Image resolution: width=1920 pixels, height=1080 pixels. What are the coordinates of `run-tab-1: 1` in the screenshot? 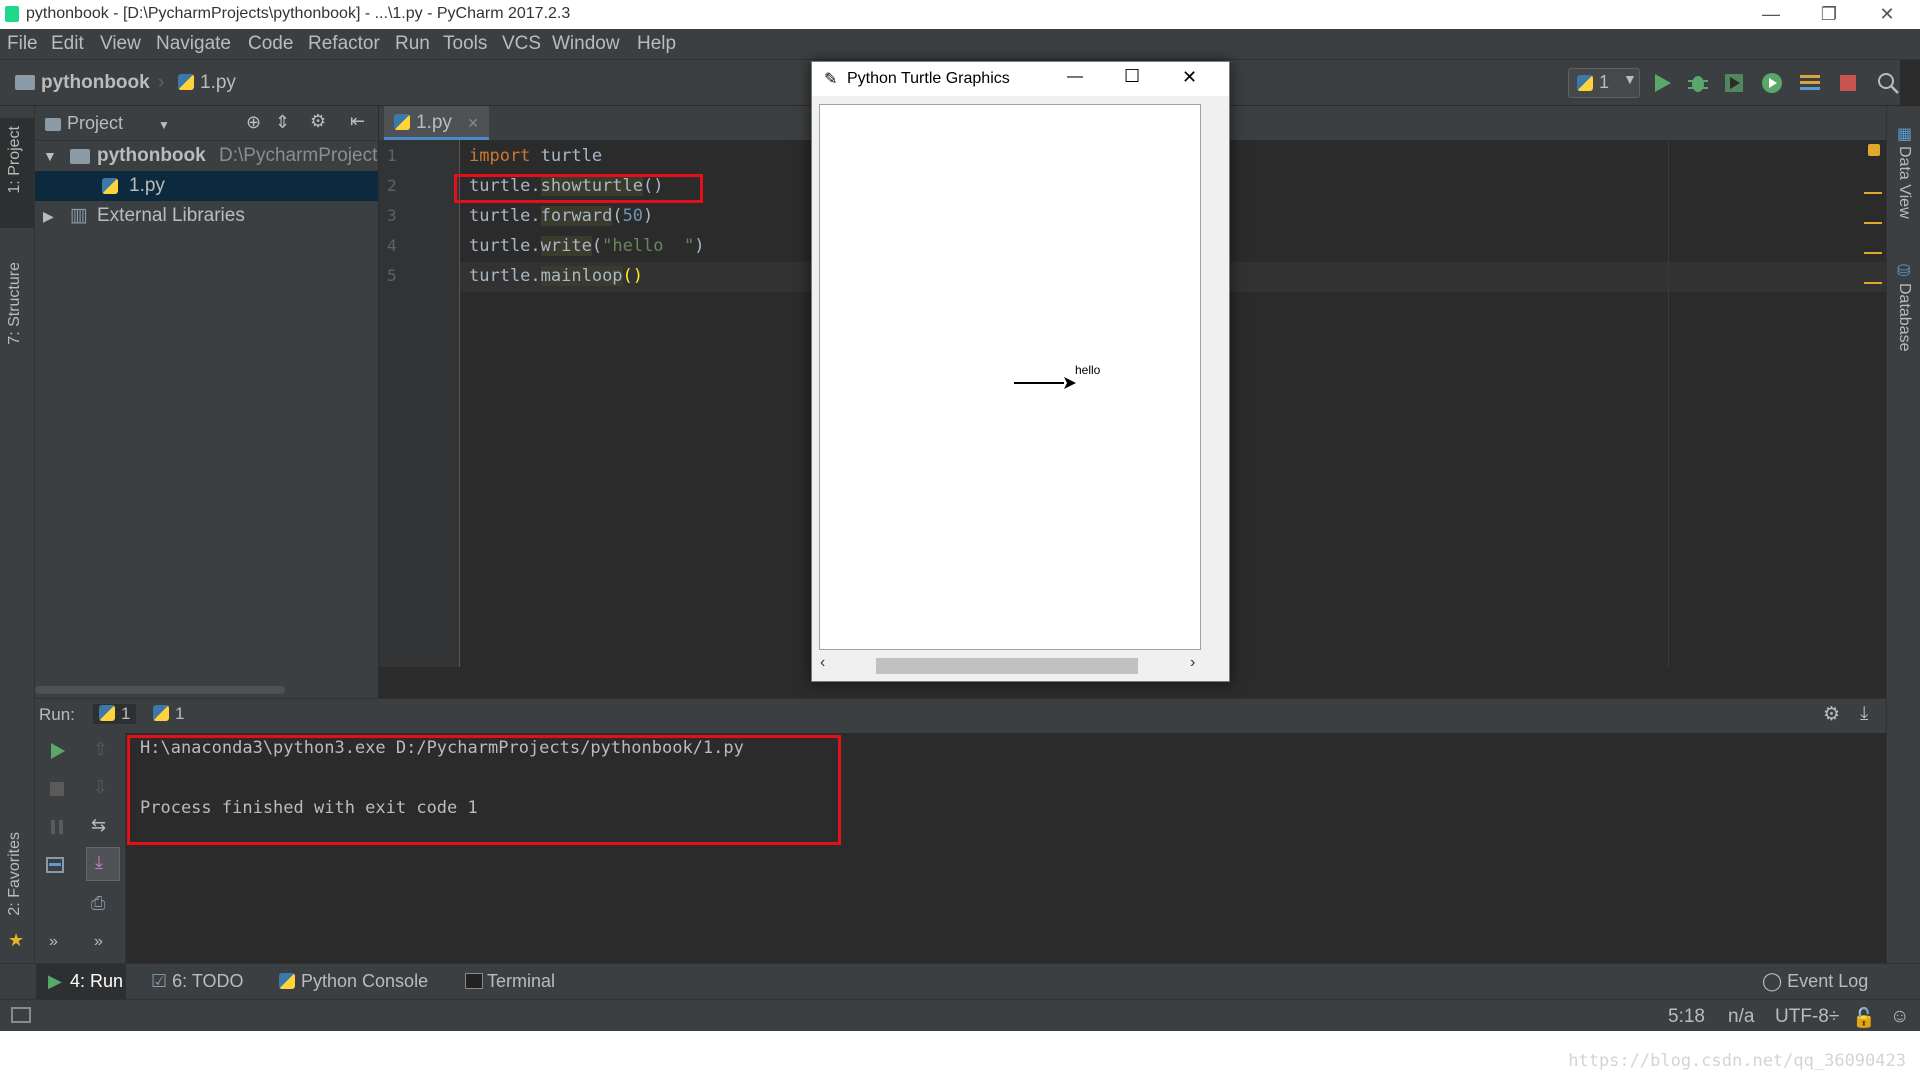 It's located at (115, 714).